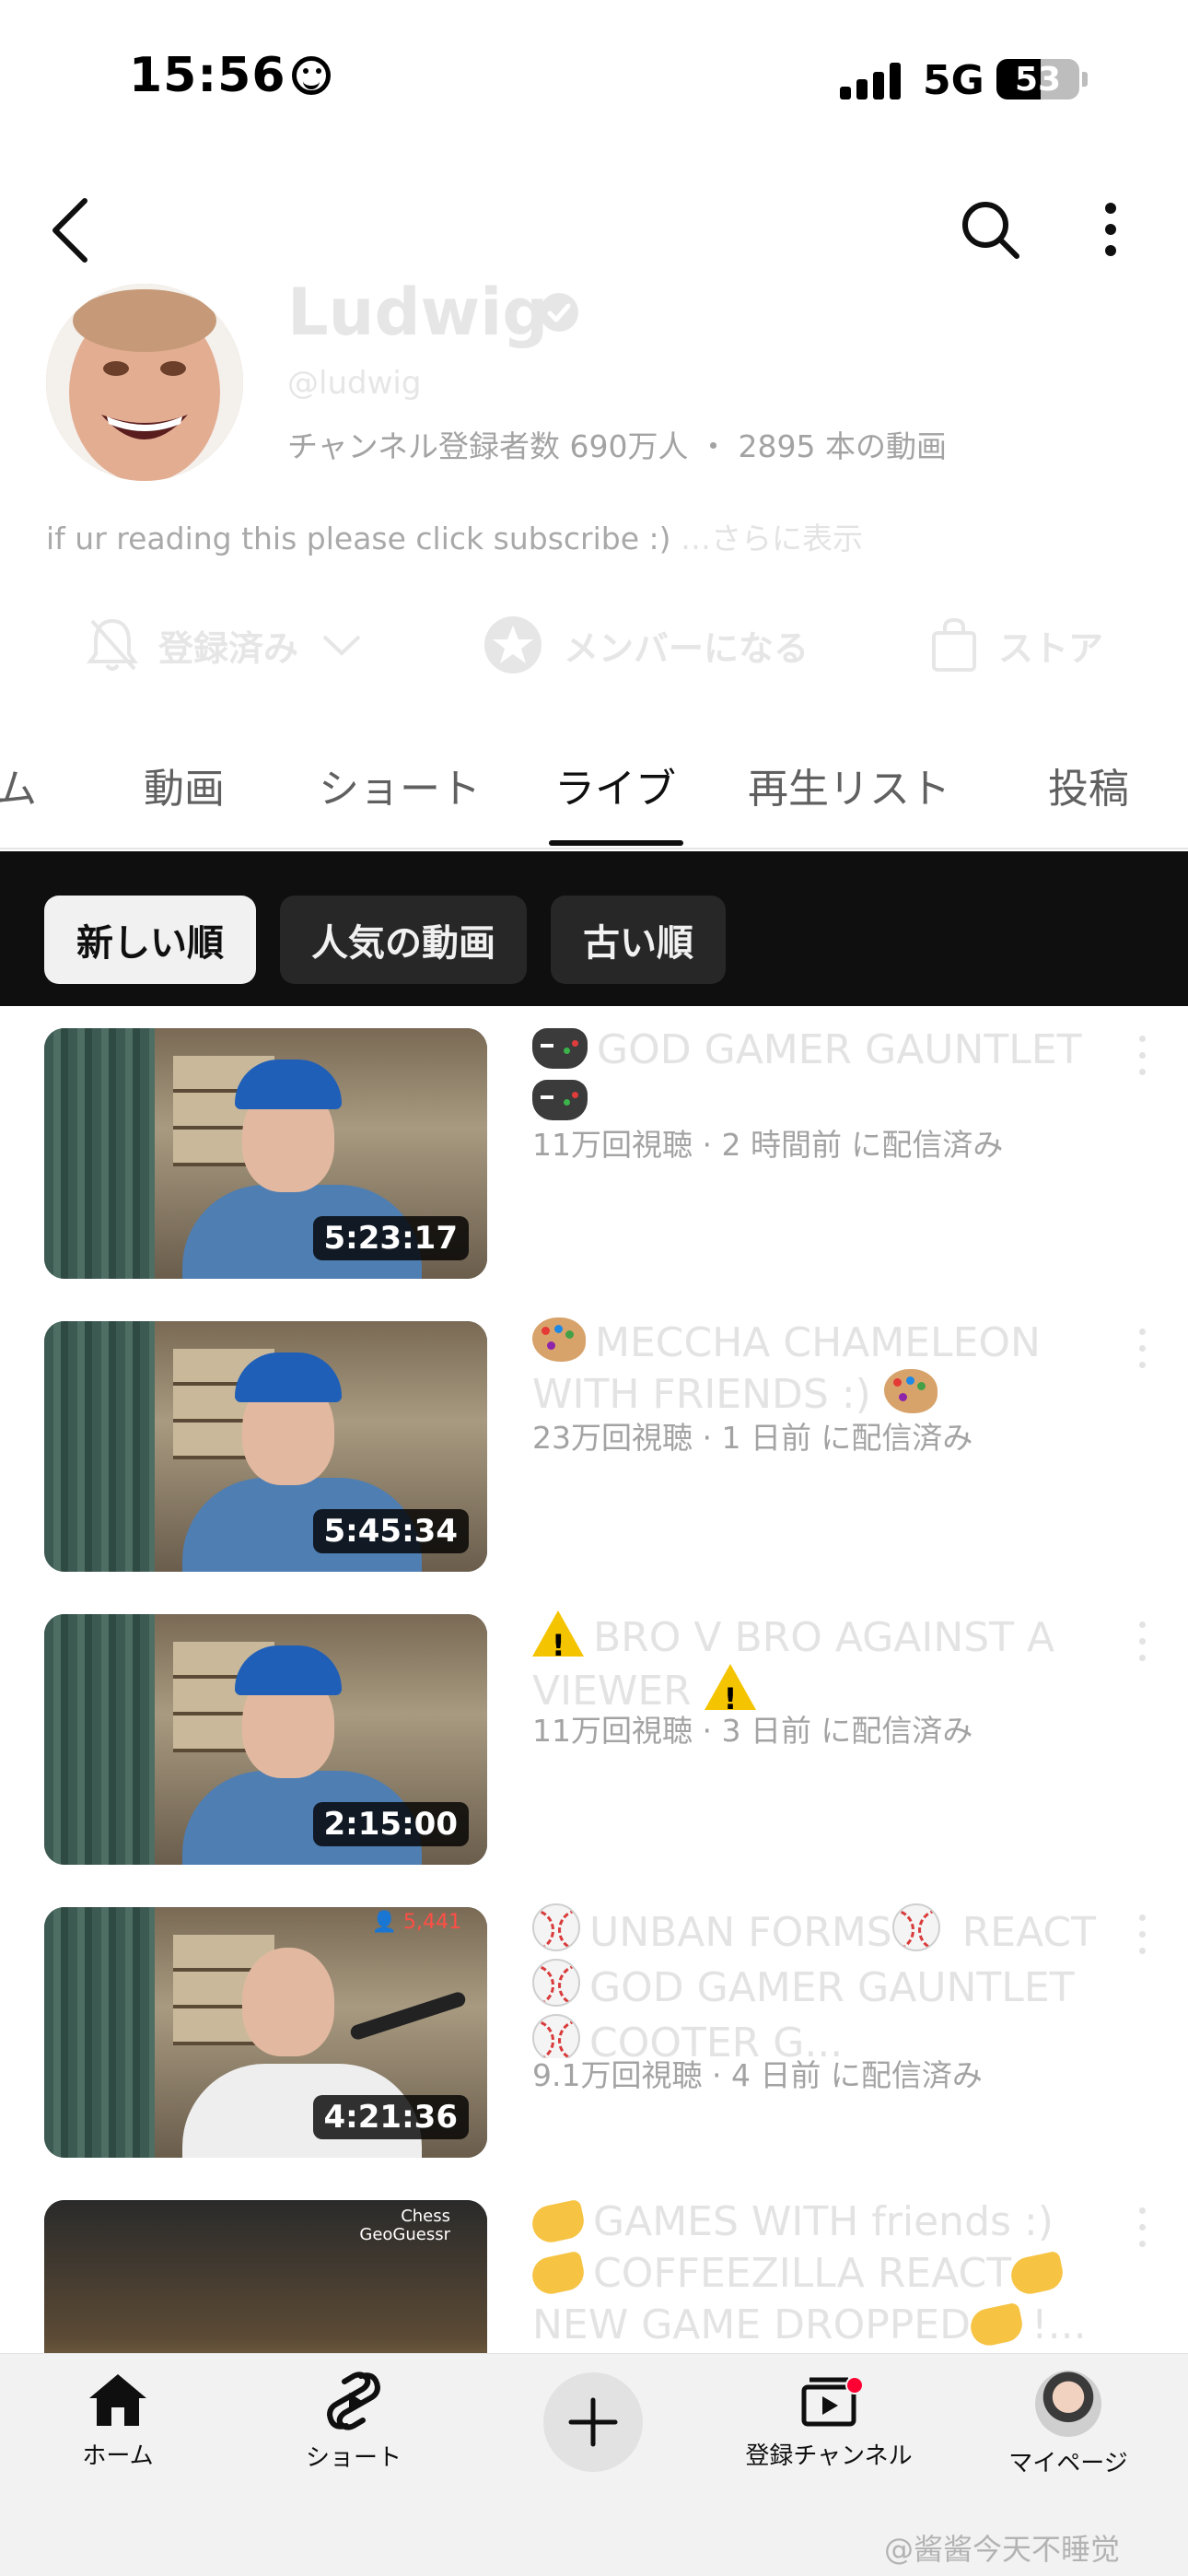 This screenshot has width=1188, height=2576. What do you see at coordinates (757, 2075) in the screenshot?
I see `video-meta: 9.1万回視聴 · 4 日前 に配信済み` at bounding box center [757, 2075].